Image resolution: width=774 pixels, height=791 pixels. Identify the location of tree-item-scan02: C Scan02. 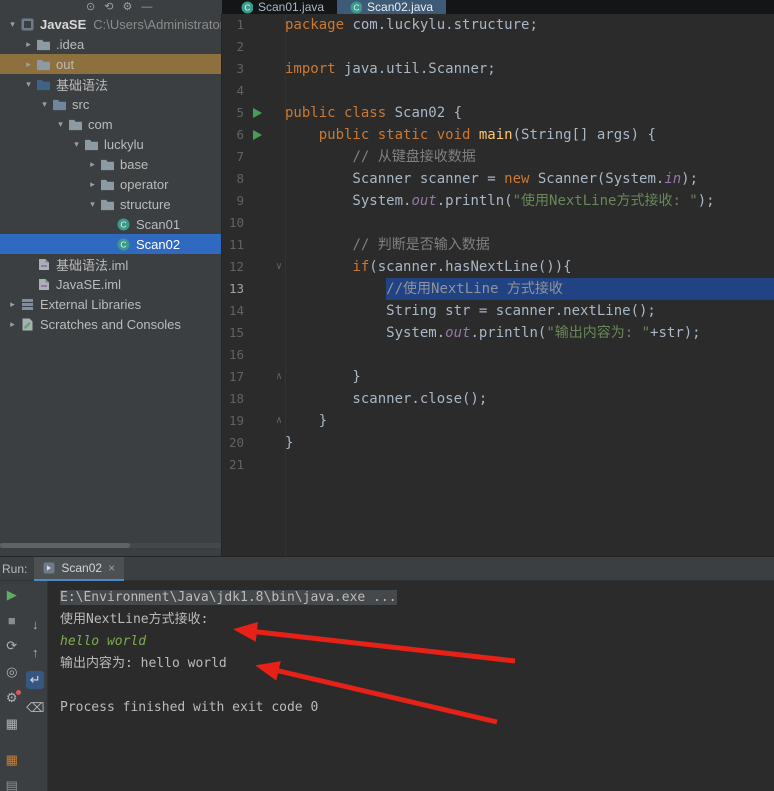
(110, 244).